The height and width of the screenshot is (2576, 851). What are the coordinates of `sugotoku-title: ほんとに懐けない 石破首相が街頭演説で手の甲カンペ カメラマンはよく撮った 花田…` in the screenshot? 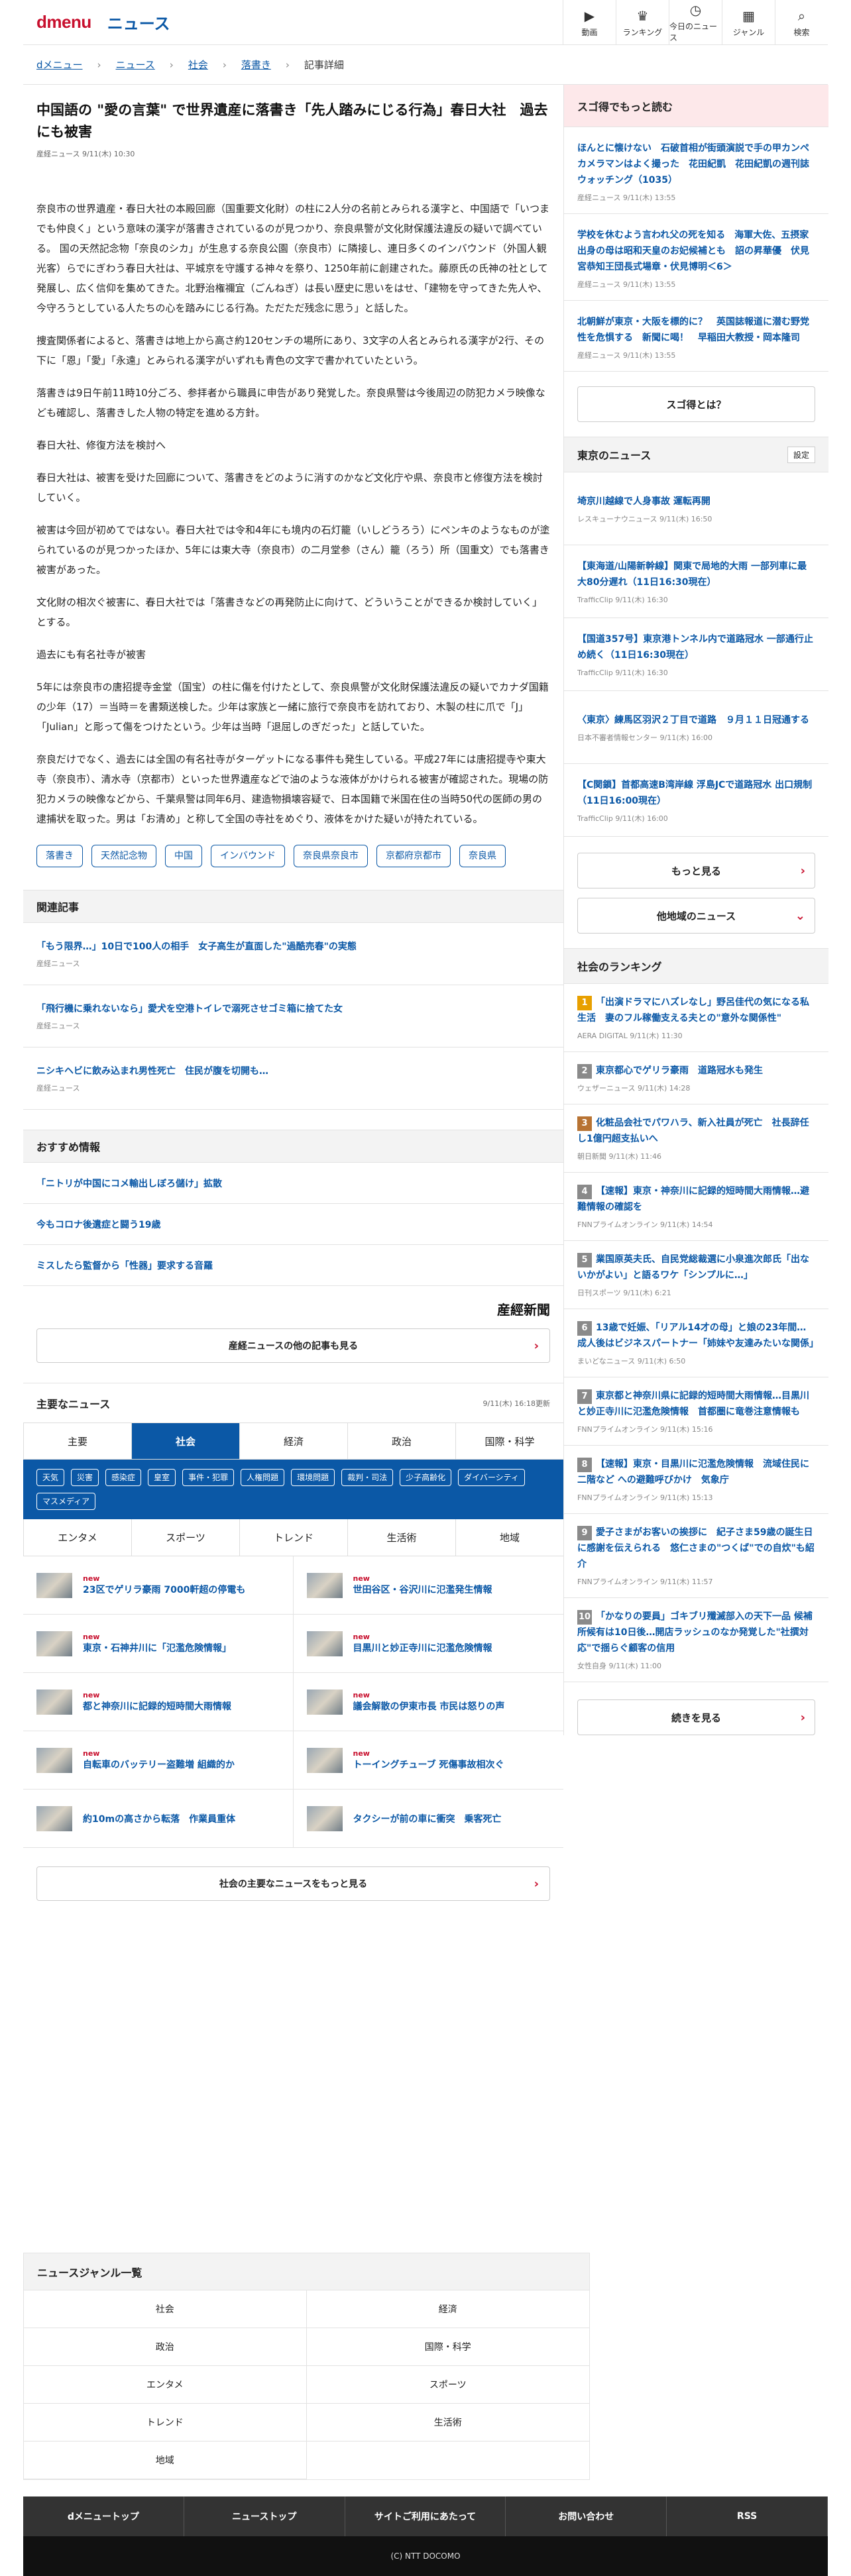 It's located at (698, 164).